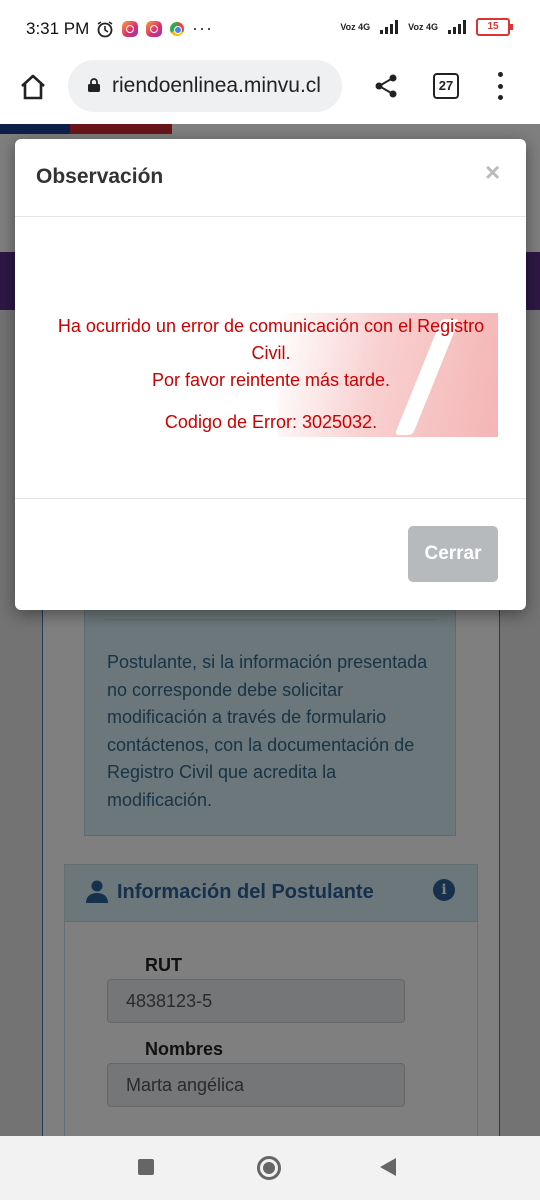  I want to click on tabs-icon: 27, so click(446, 86).